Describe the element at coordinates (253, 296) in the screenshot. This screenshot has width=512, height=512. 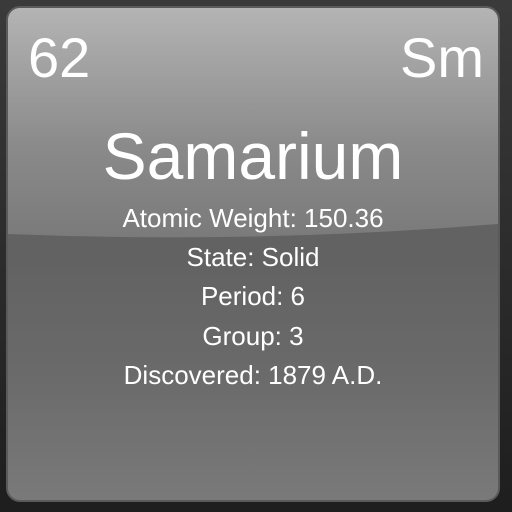
I see `period-label: Period: 6` at that location.